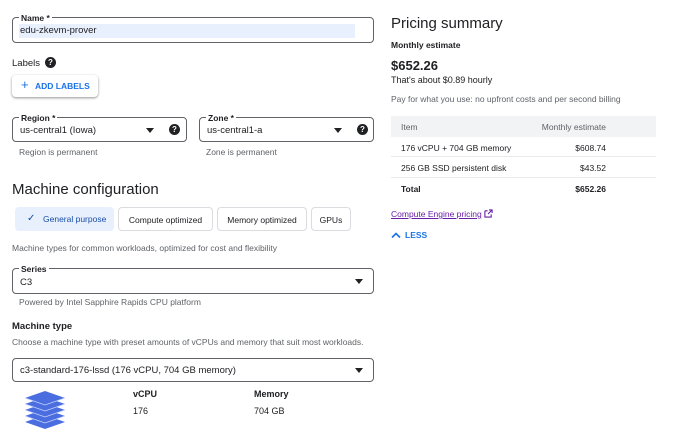  I want to click on series-value: C3, so click(26, 282).